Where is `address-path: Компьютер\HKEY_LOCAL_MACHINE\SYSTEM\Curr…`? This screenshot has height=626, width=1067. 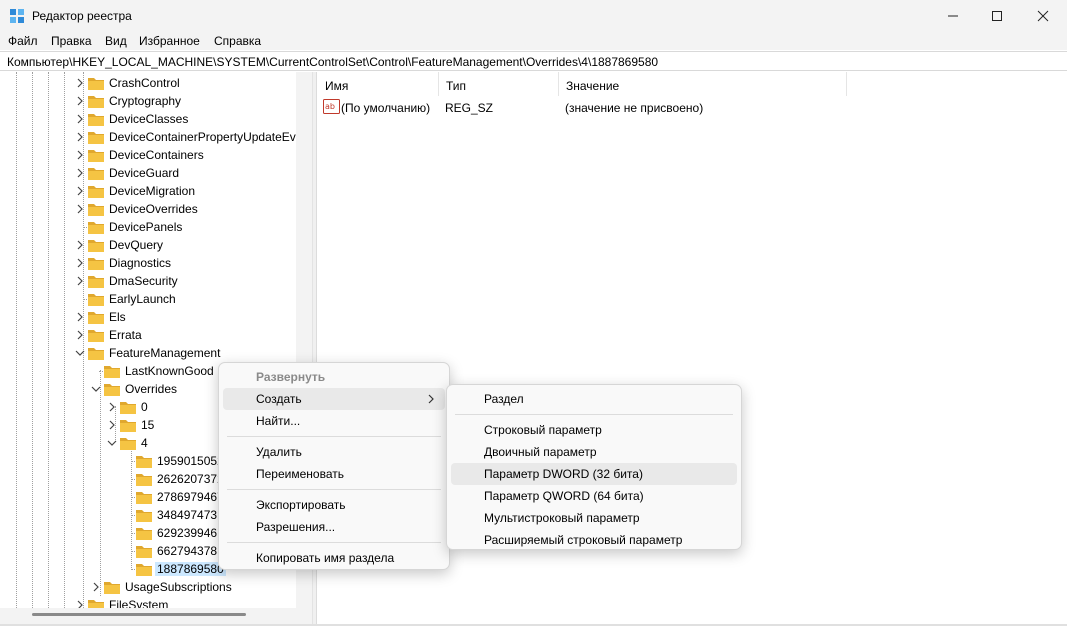 address-path: Компьютер\HKEY_LOCAL_MACHINE\SYSTEM\Curr… is located at coordinates (332, 62).